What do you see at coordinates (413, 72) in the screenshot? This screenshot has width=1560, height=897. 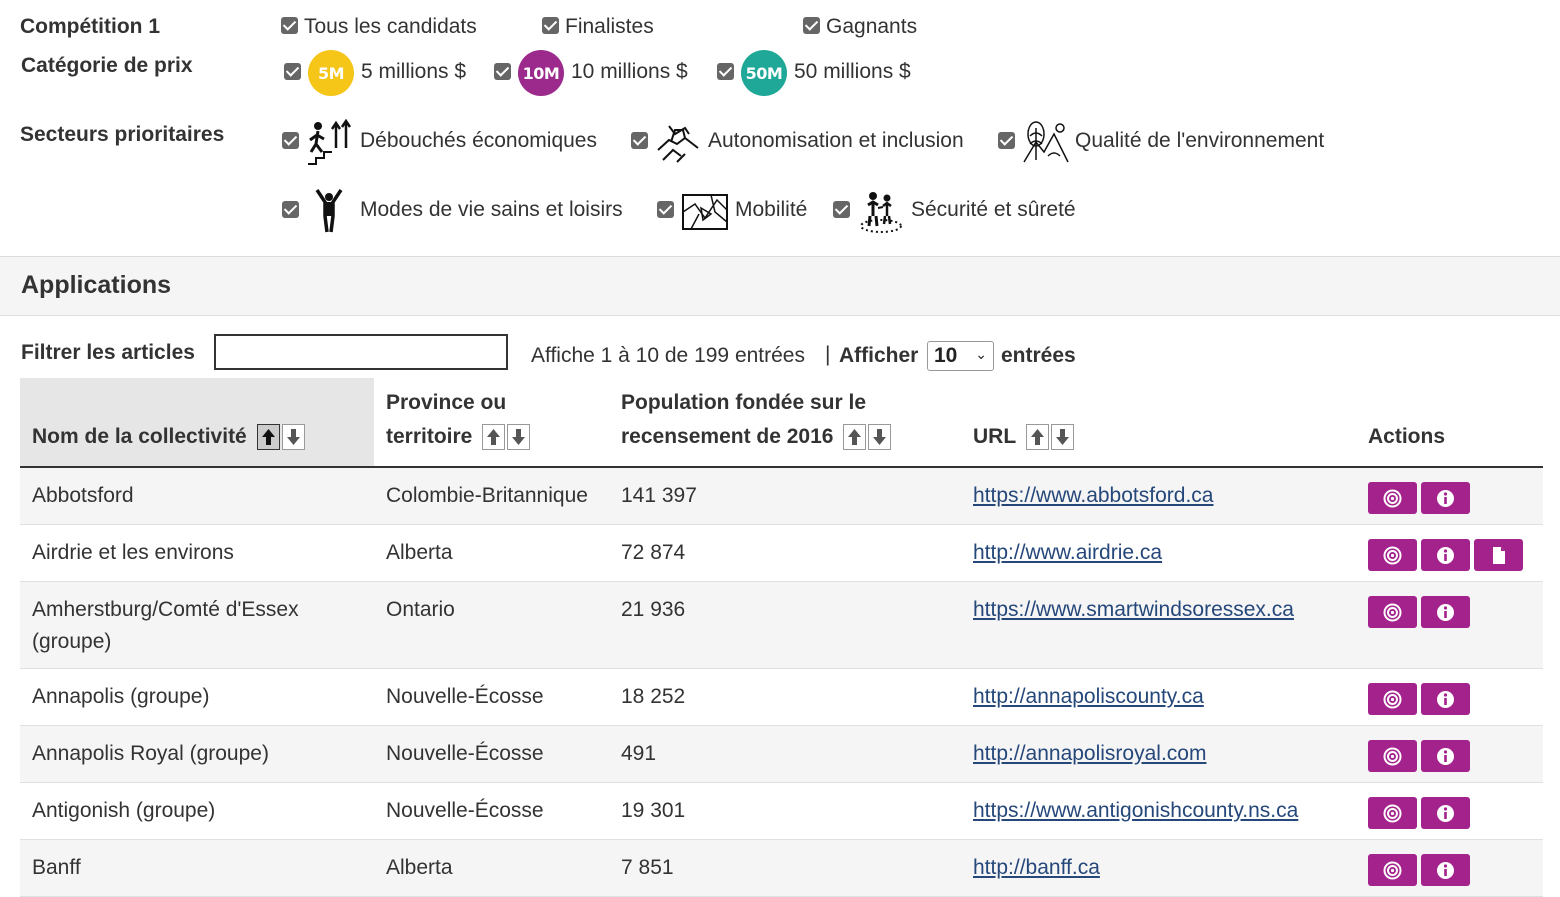 I see `option-prize-5m: 5 millions $` at bounding box center [413, 72].